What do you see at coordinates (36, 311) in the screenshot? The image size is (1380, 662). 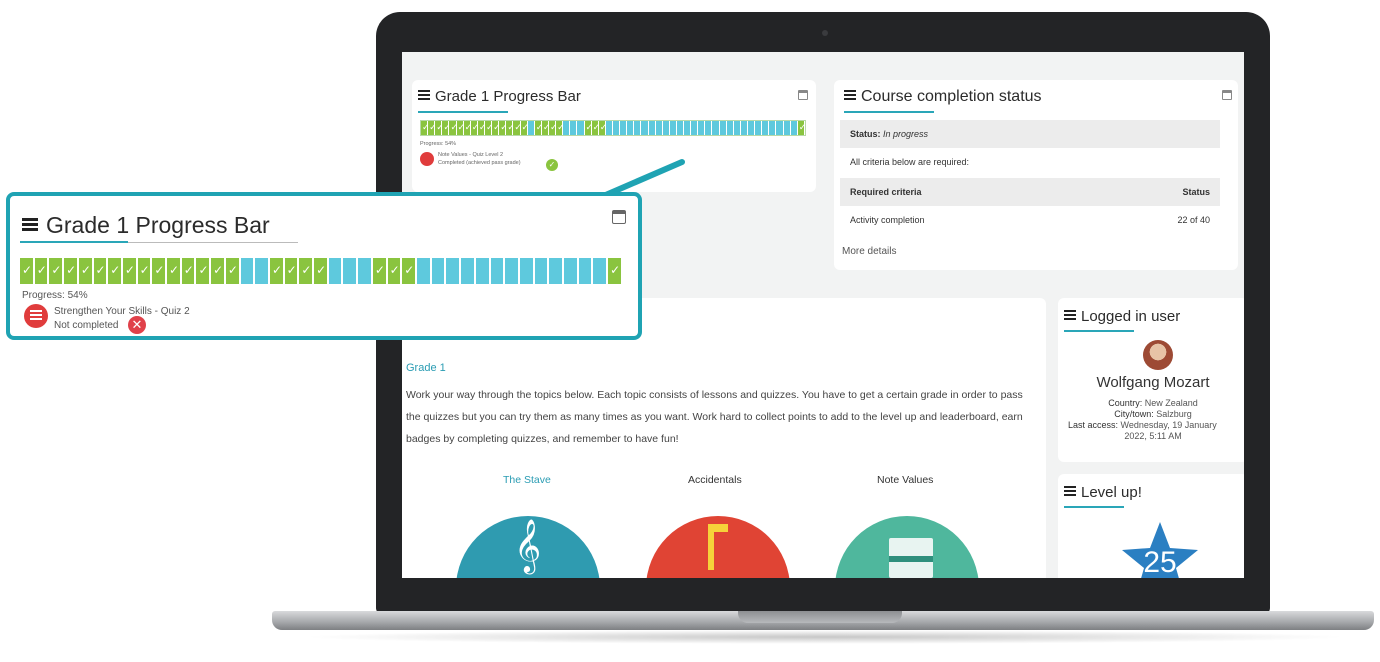 I see `quiz-icon-lines` at bounding box center [36, 311].